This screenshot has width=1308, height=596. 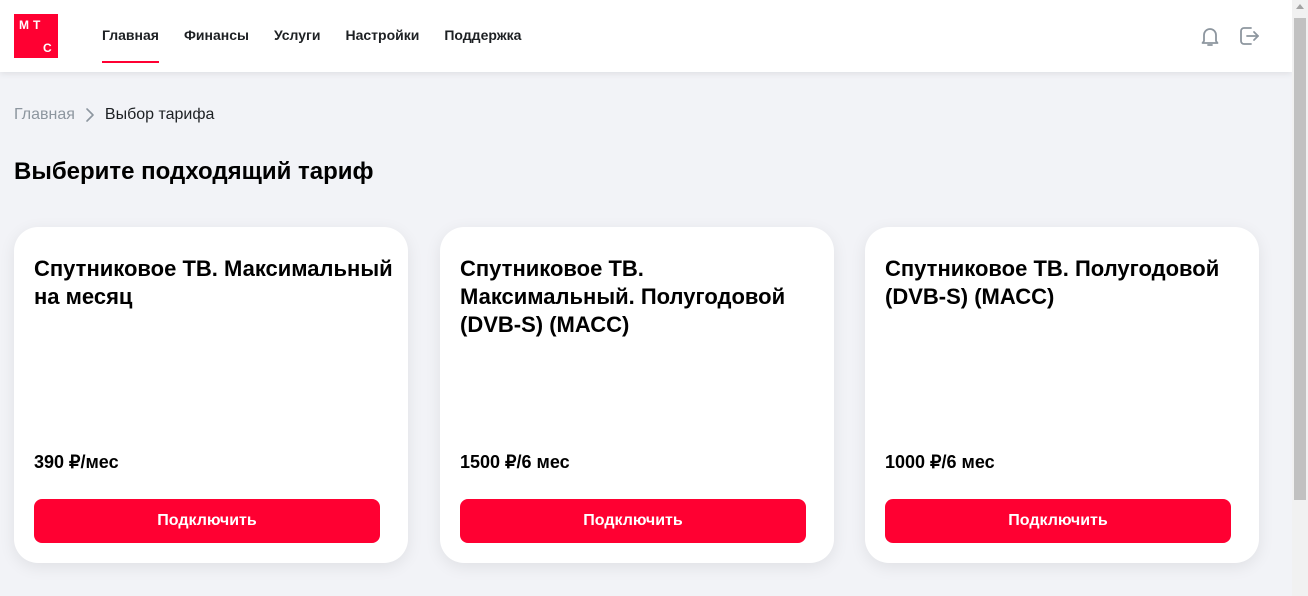 What do you see at coordinates (130, 36) in the screenshot?
I see `nav-item-home: Главная` at bounding box center [130, 36].